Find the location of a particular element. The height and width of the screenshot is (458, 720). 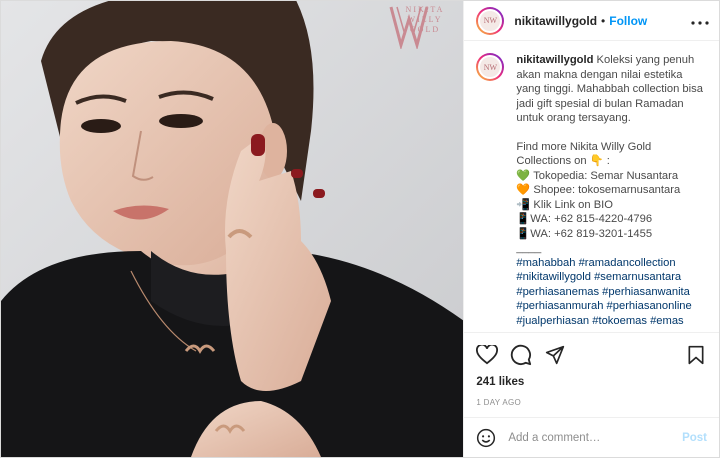

bookmark-icon is located at coordinates (696, 355).